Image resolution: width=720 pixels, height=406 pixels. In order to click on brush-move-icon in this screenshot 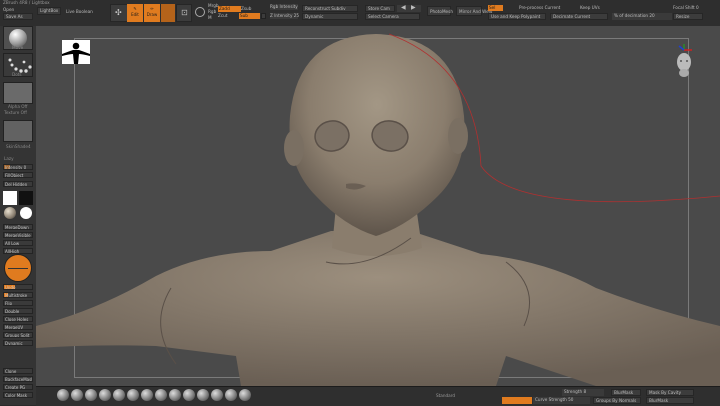, I will do `click(105, 395)`.